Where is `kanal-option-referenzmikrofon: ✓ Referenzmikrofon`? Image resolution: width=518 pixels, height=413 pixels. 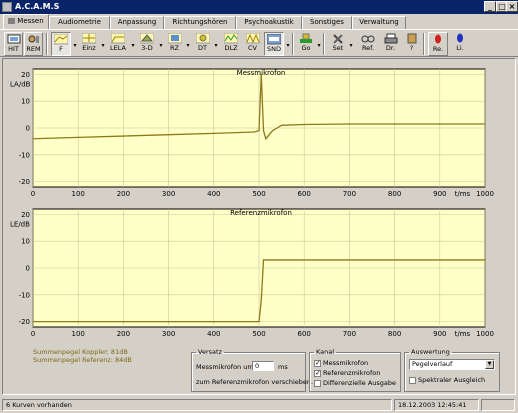 kanal-option-referenzmikrofon: ✓ Referenzmikrofon is located at coordinates (347, 373).